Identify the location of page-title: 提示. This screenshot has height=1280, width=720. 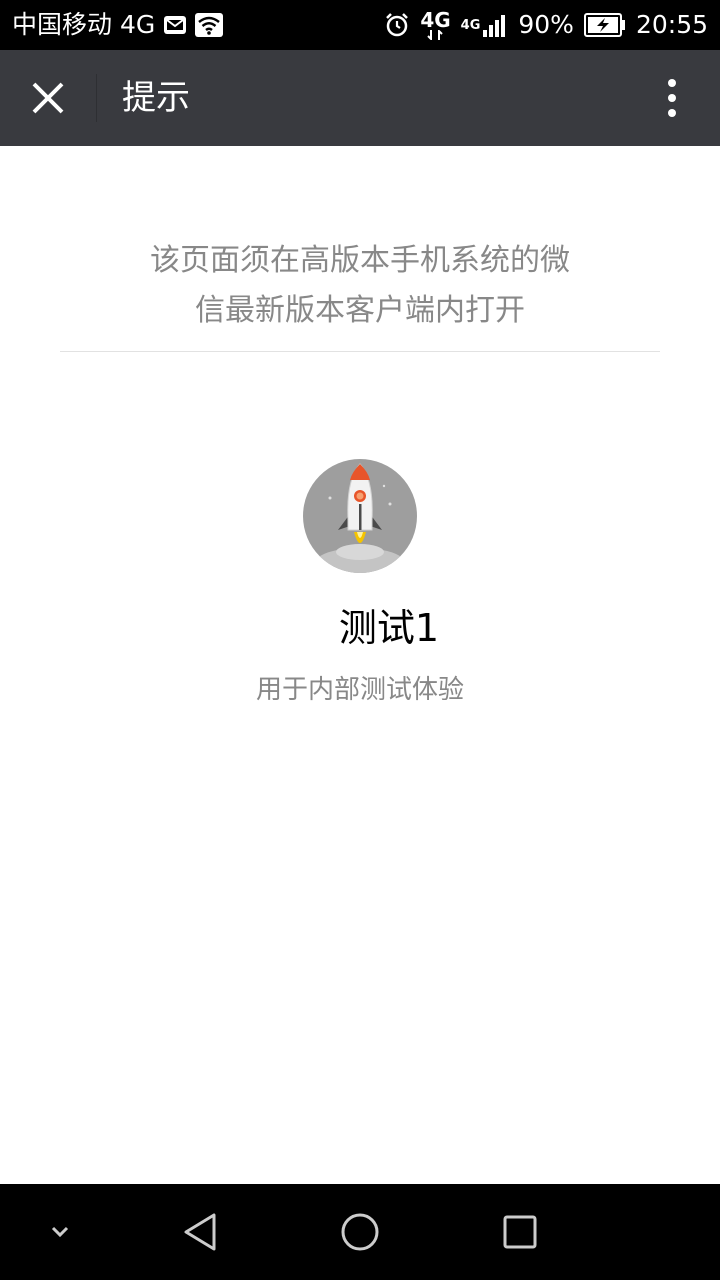
(156, 98).